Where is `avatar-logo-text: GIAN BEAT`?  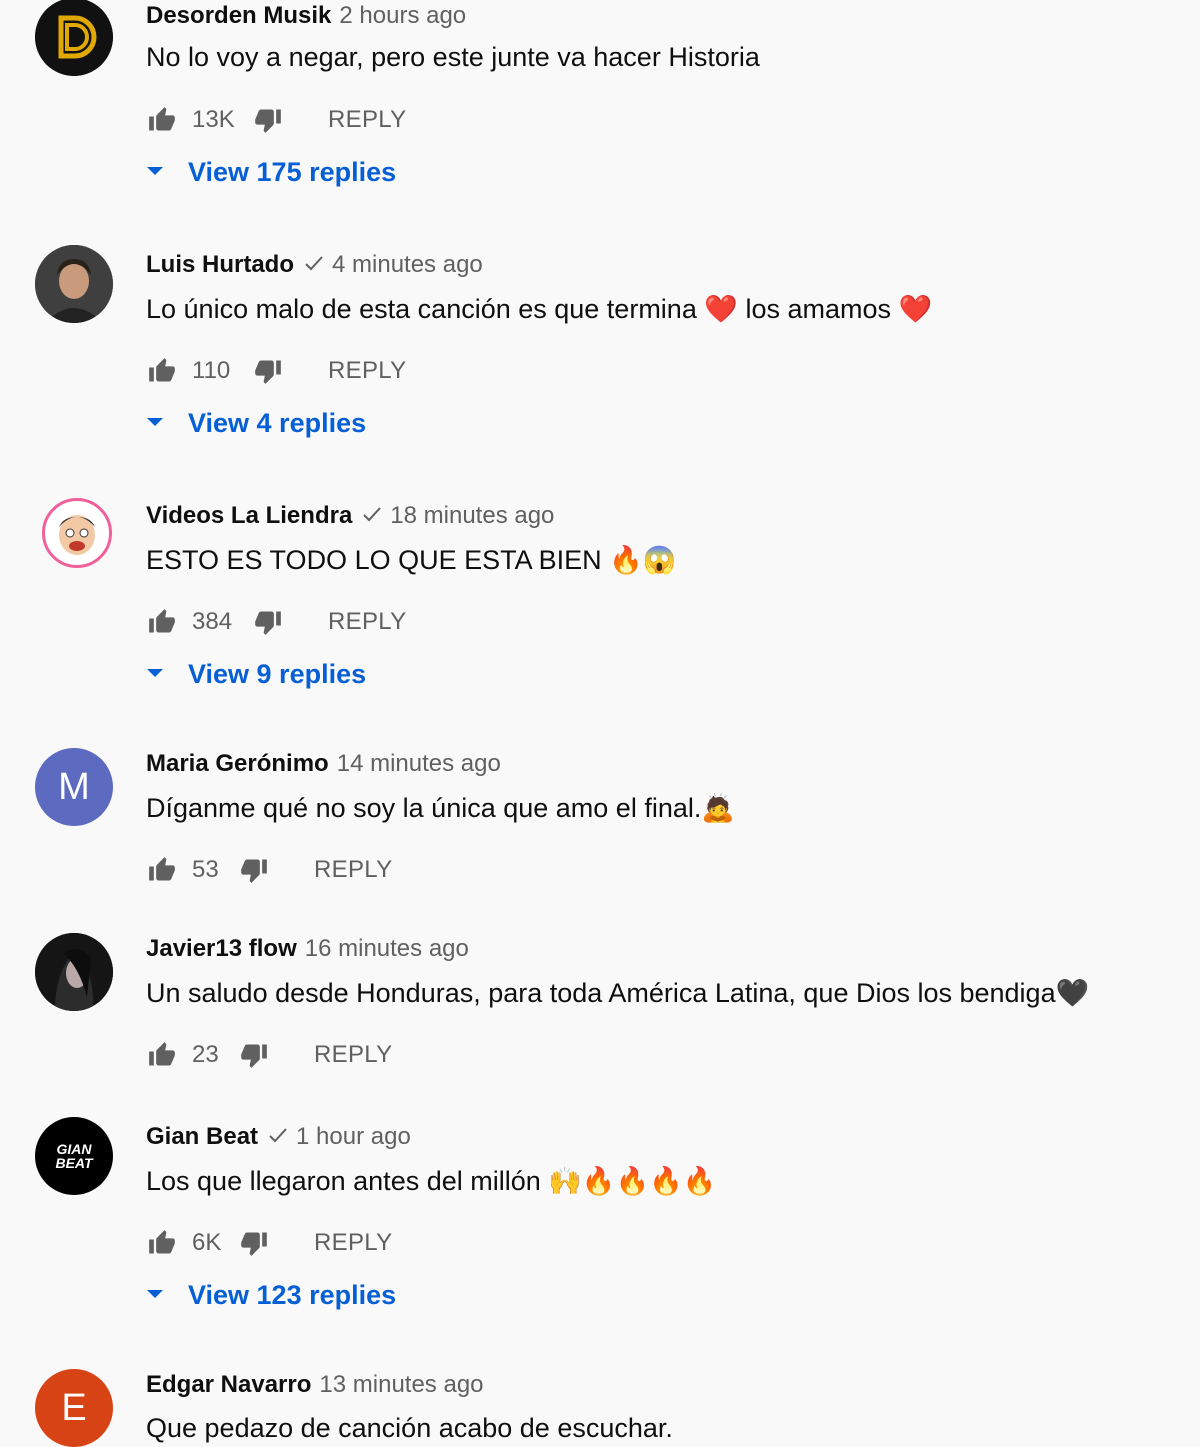
avatar-logo-text: GIAN BEAT is located at coordinates (74, 1156).